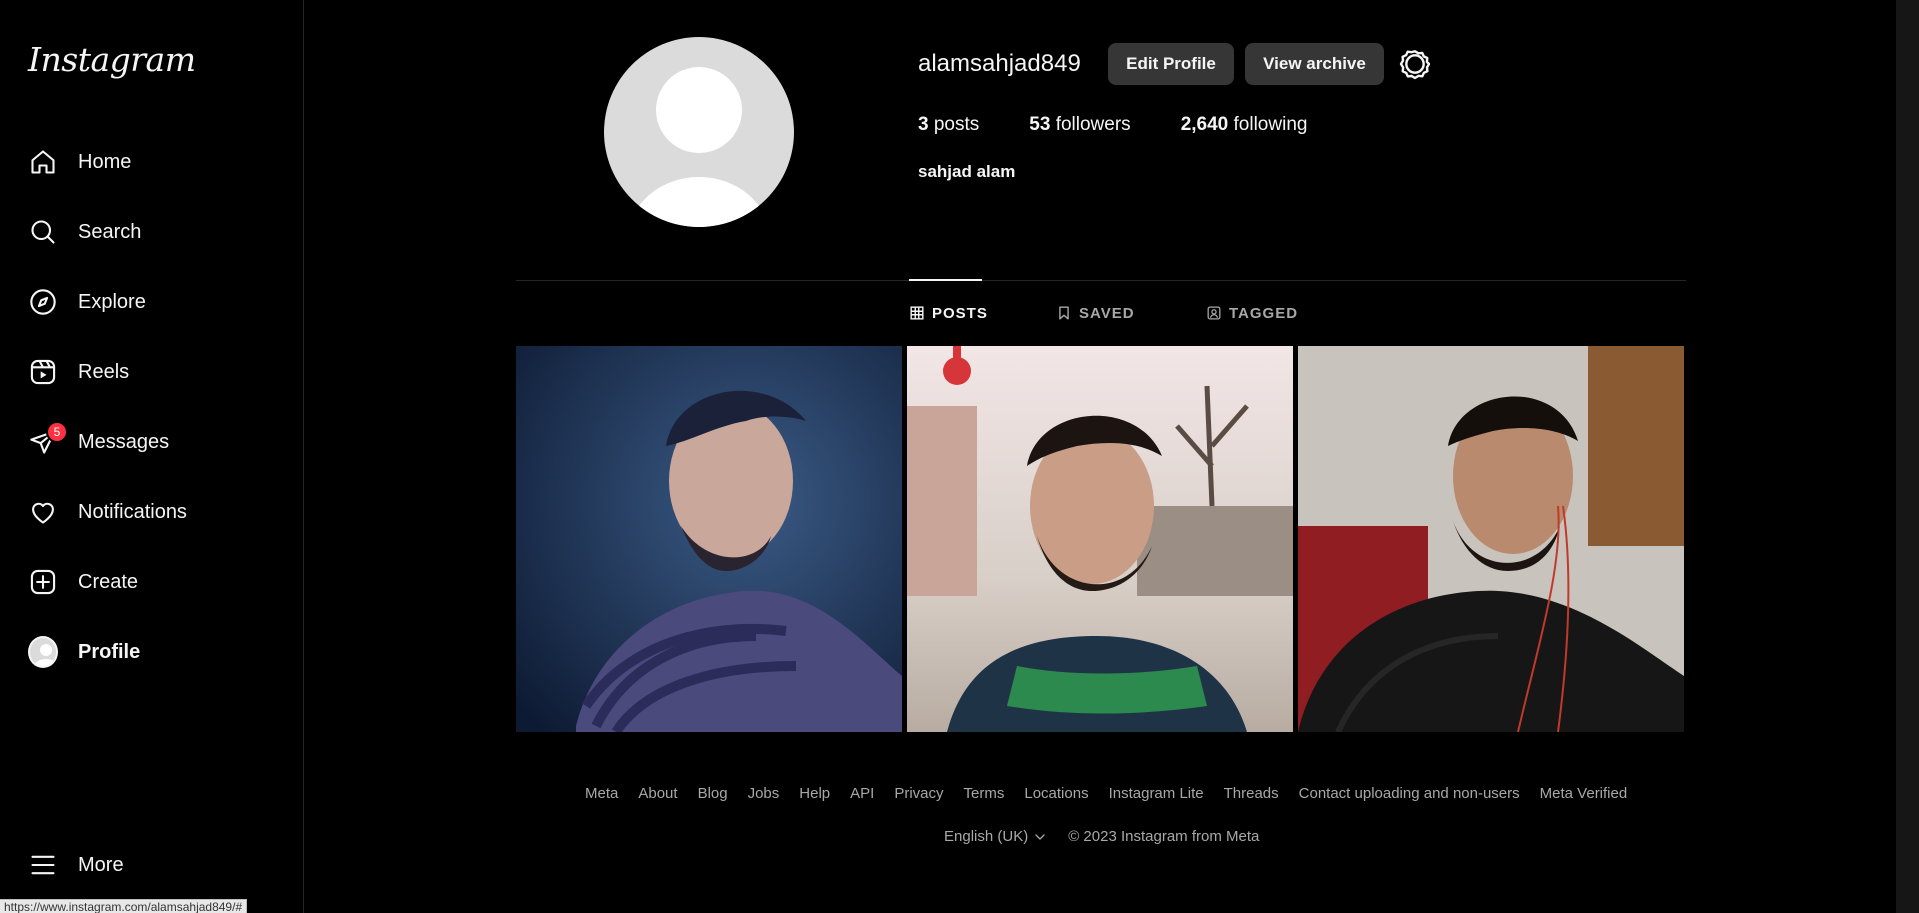 Image resolution: width=1919 pixels, height=913 pixels. Describe the element at coordinates (960, 313) in the screenshot. I see `tab-label: POSTS` at that location.